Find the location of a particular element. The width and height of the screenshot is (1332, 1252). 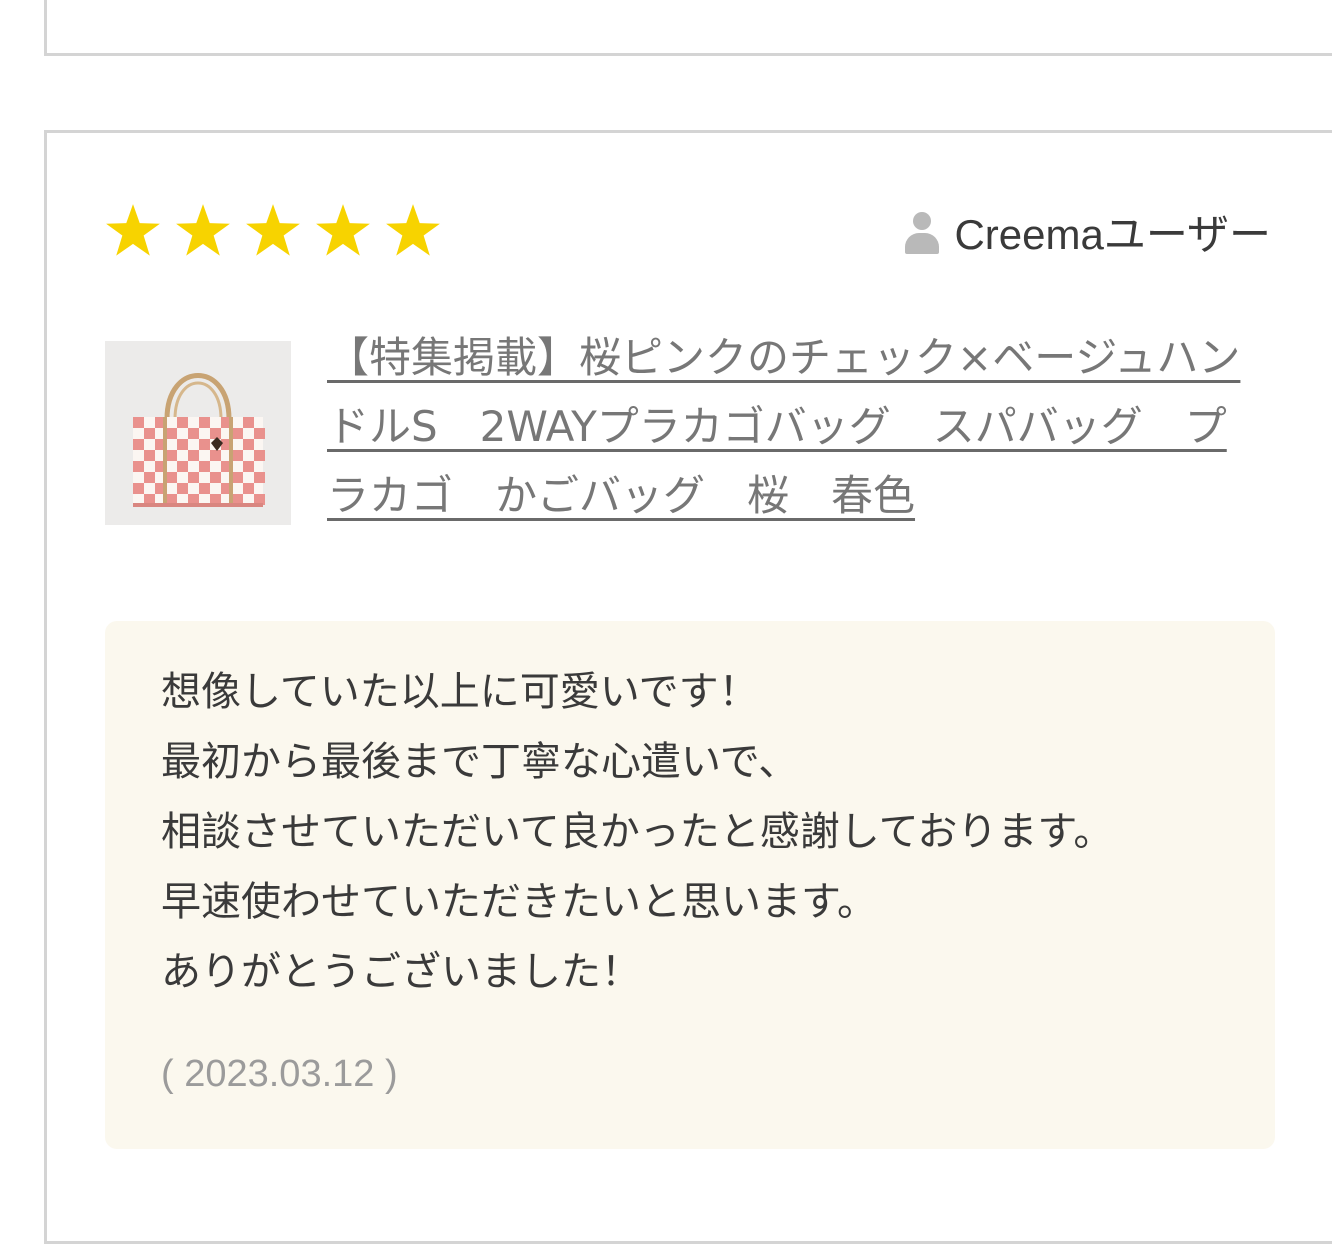

previous-review-card is located at coordinates (688, 28).